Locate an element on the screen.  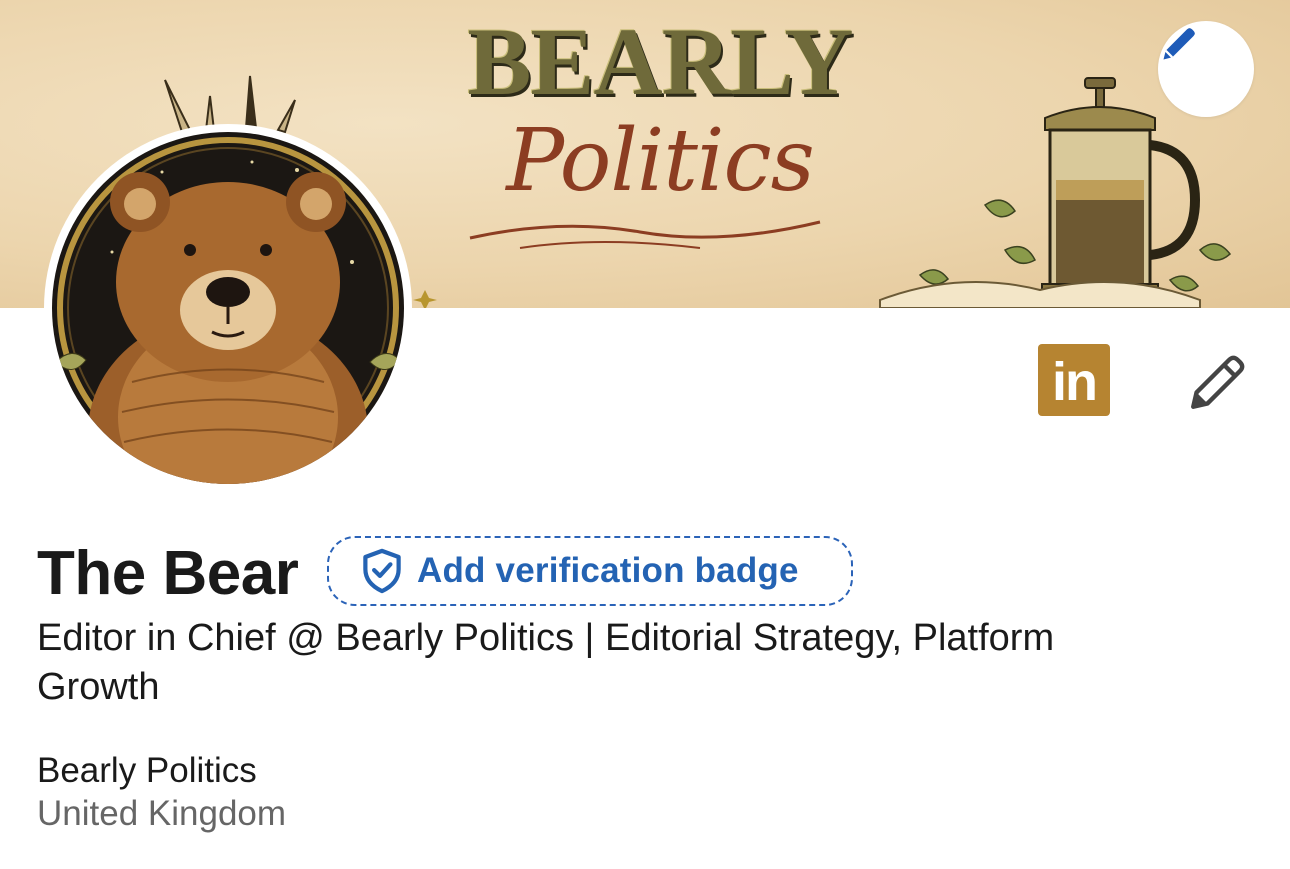
banner-subtitle: Politics is located at coordinates (660, 161).